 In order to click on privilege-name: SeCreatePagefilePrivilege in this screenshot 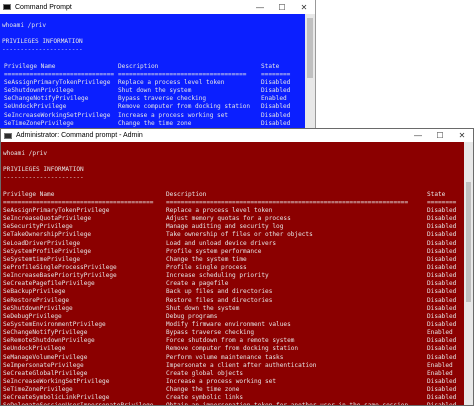, I will do `click(49, 284)`.